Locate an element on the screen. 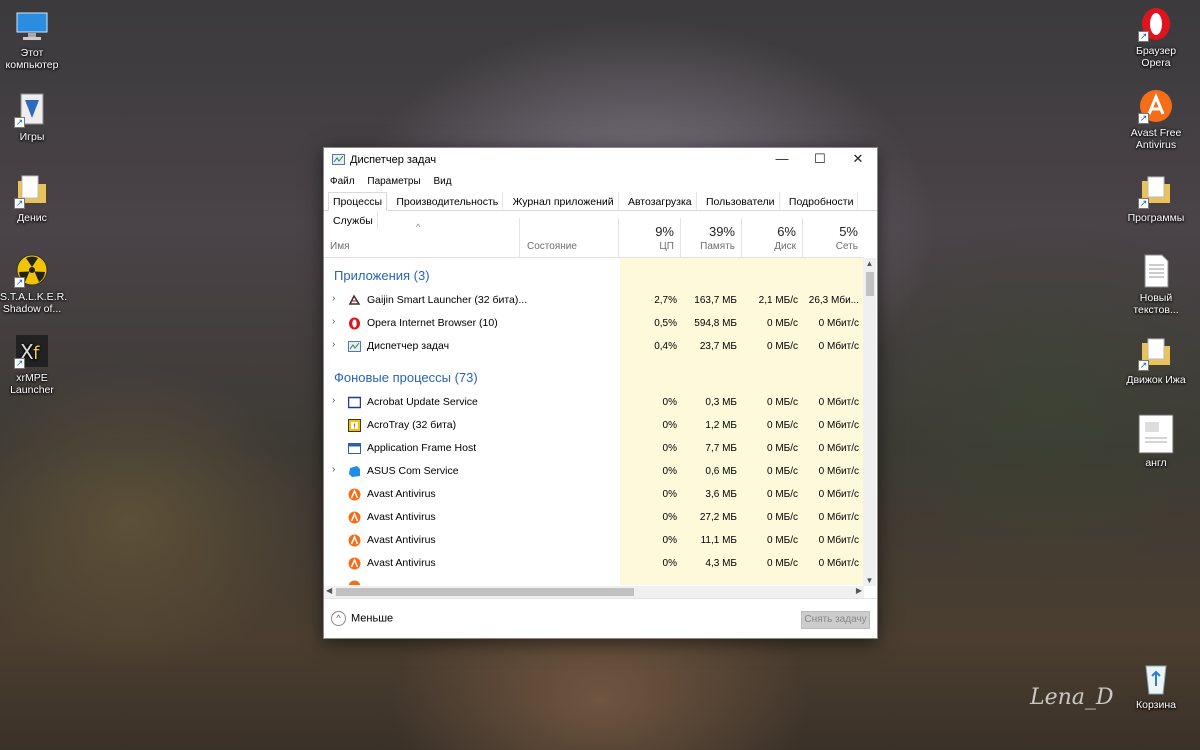  maximize-button: ☐ is located at coordinates (820, 160).